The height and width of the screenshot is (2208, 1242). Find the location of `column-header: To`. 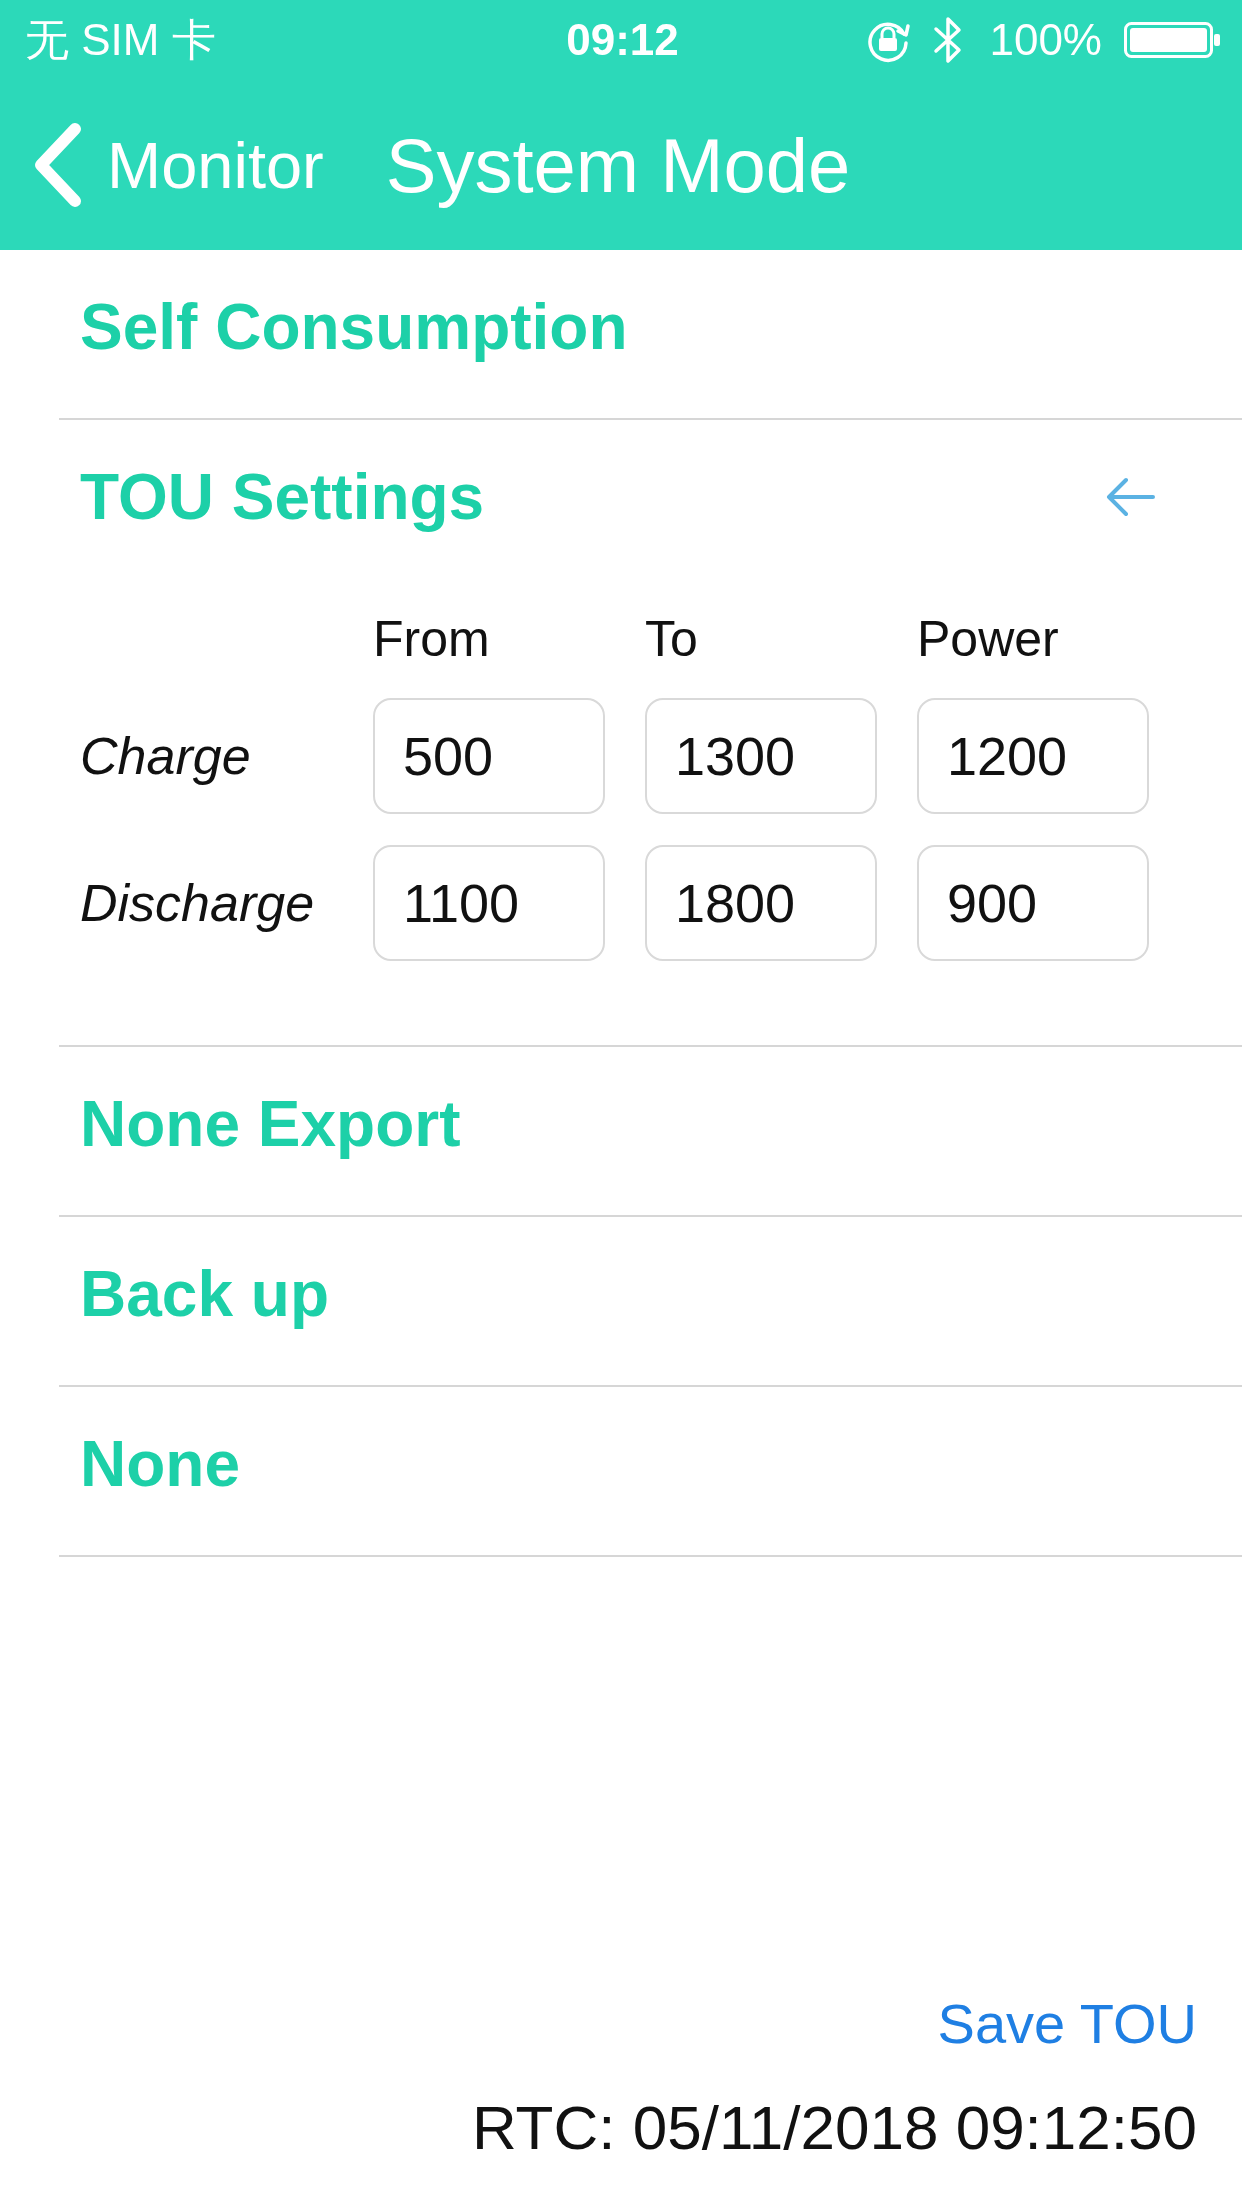

column-header: To is located at coordinates (671, 639).